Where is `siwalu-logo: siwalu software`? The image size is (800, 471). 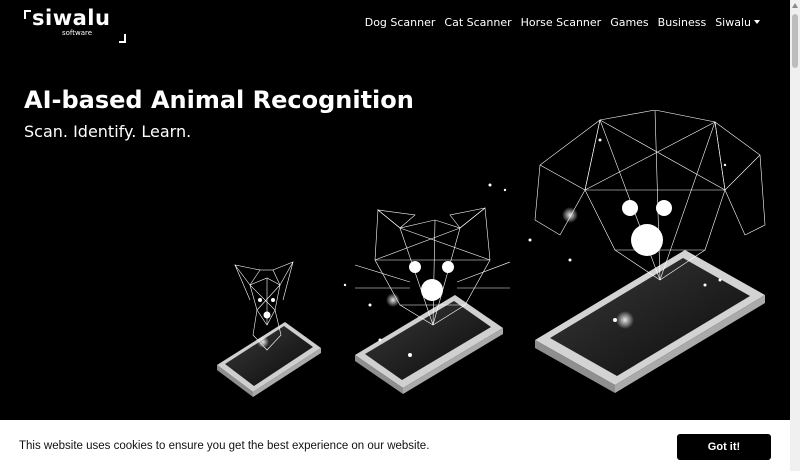
siwalu-logo: siwalu software is located at coordinates (75, 24).